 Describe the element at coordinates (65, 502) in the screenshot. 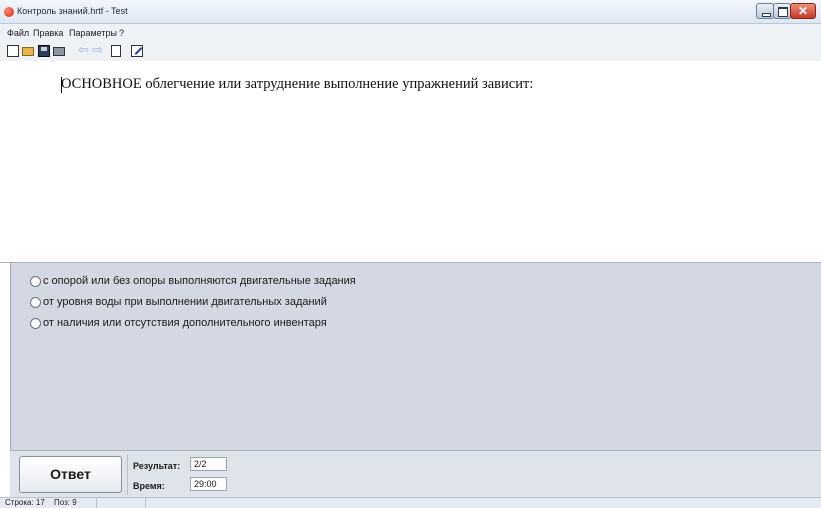

I see `status-position: Поз: 9` at that location.